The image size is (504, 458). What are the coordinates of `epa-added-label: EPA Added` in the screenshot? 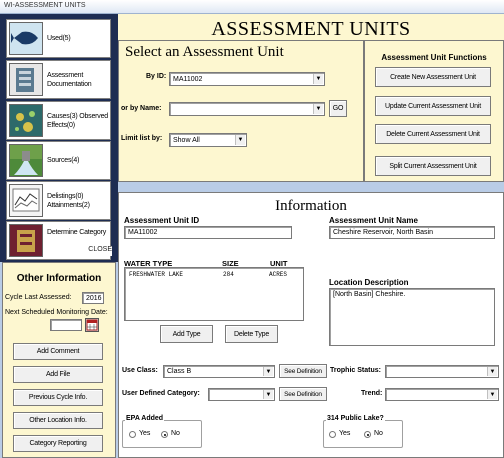 It's located at (145, 418).